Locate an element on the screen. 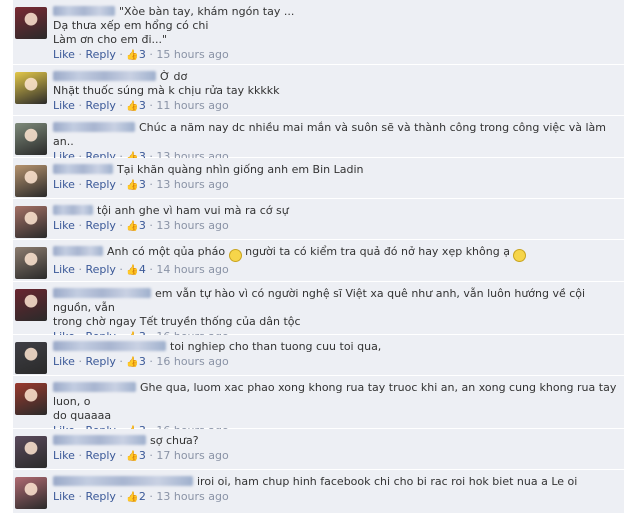 The height and width of the screenshot is (514, 630). timestamp: 14 hours ago is located at coordinates (192, 269).